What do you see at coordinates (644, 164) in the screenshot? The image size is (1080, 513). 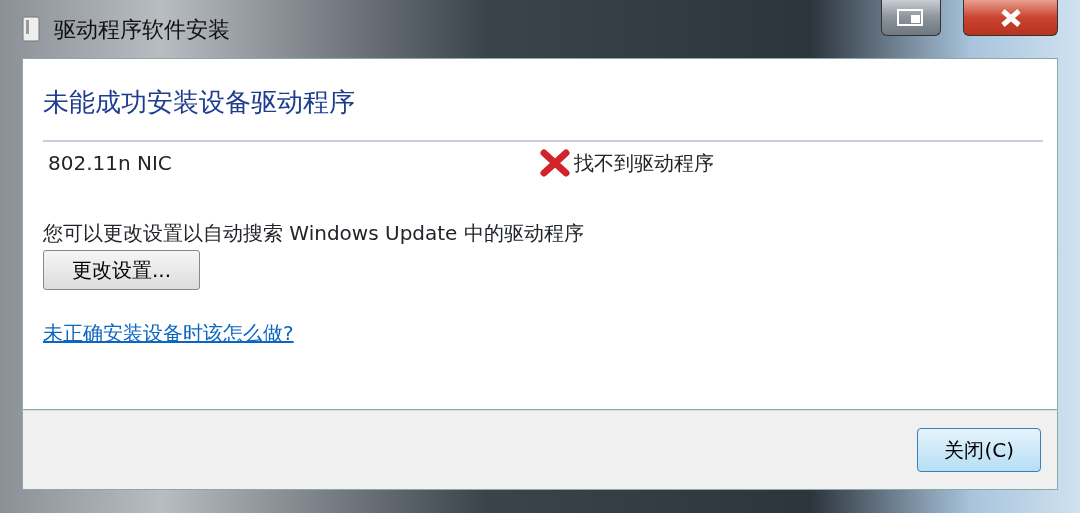 I see `status-text: 找不到驱动程序` at bounding box center [644, 164].